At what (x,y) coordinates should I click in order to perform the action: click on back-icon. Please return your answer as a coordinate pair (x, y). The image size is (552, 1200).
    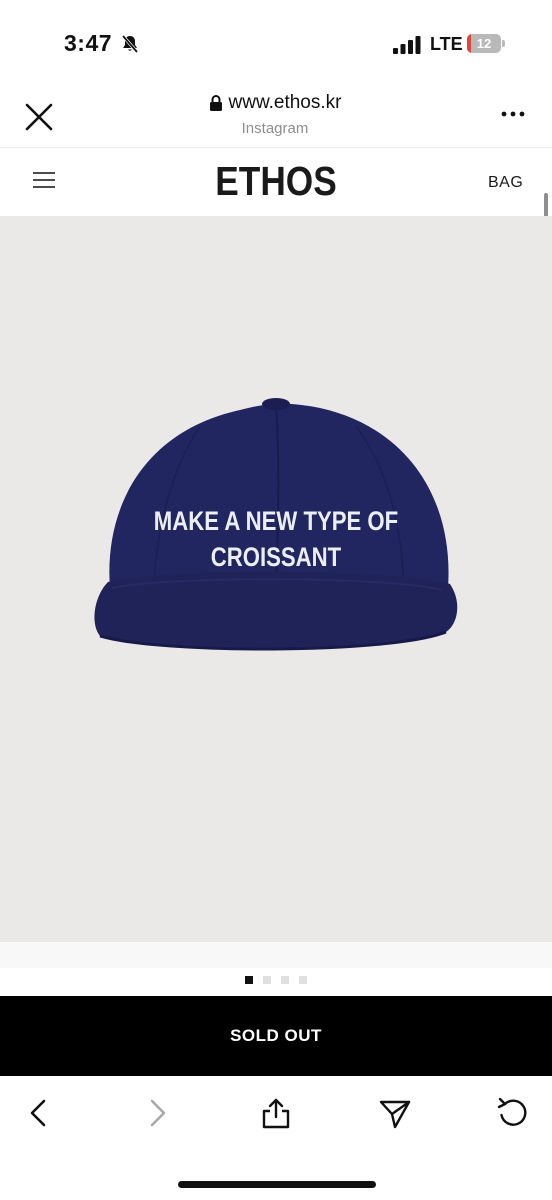
    Looking at the image, I should click on (39, 1113).